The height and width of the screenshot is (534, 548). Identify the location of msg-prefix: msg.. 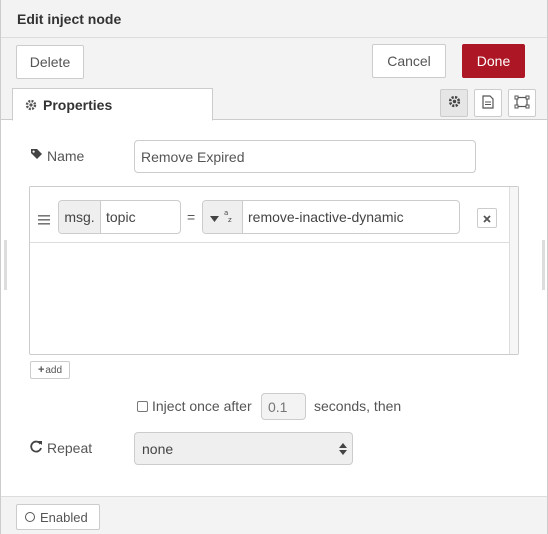
(80, 217).